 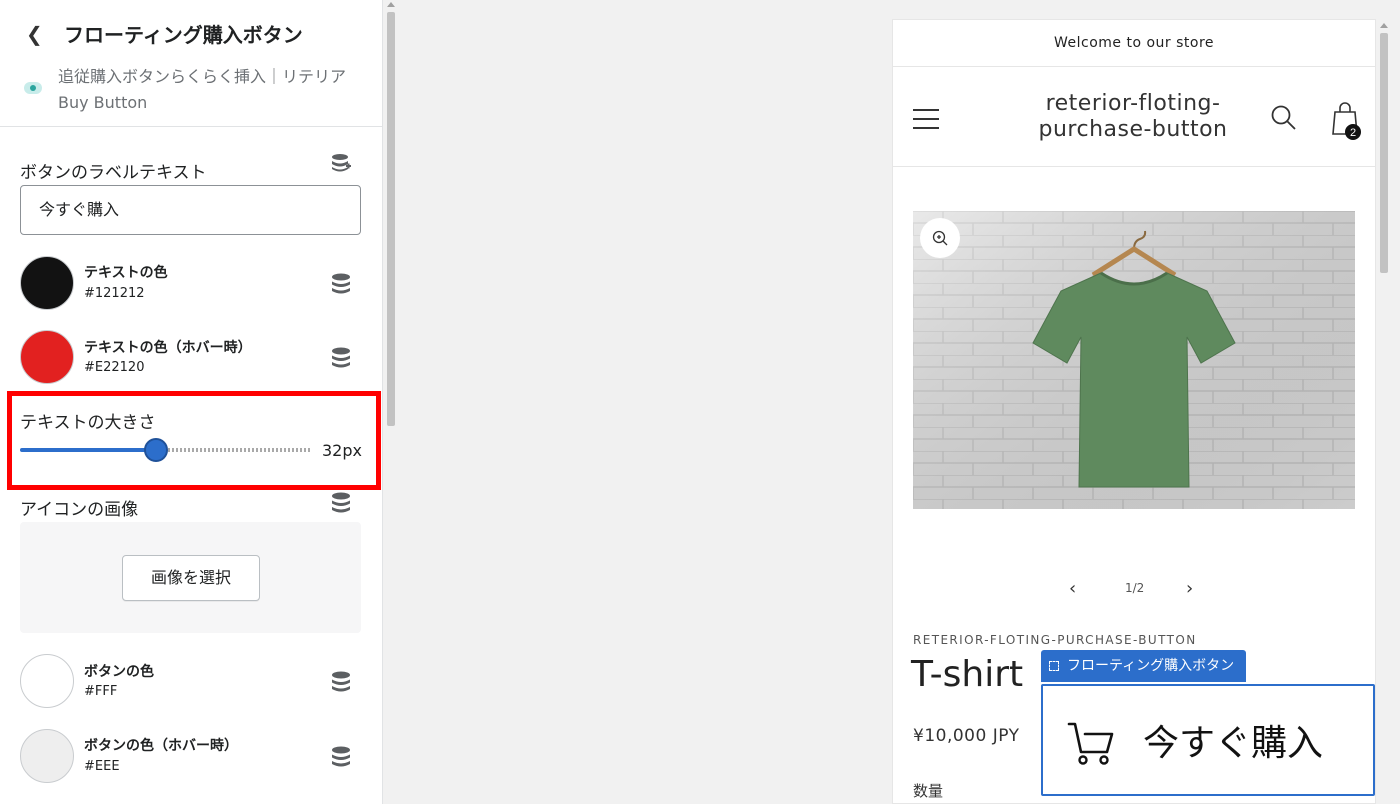 I want to click on cart-count-badge: 2, so click(x=1353, y=133).